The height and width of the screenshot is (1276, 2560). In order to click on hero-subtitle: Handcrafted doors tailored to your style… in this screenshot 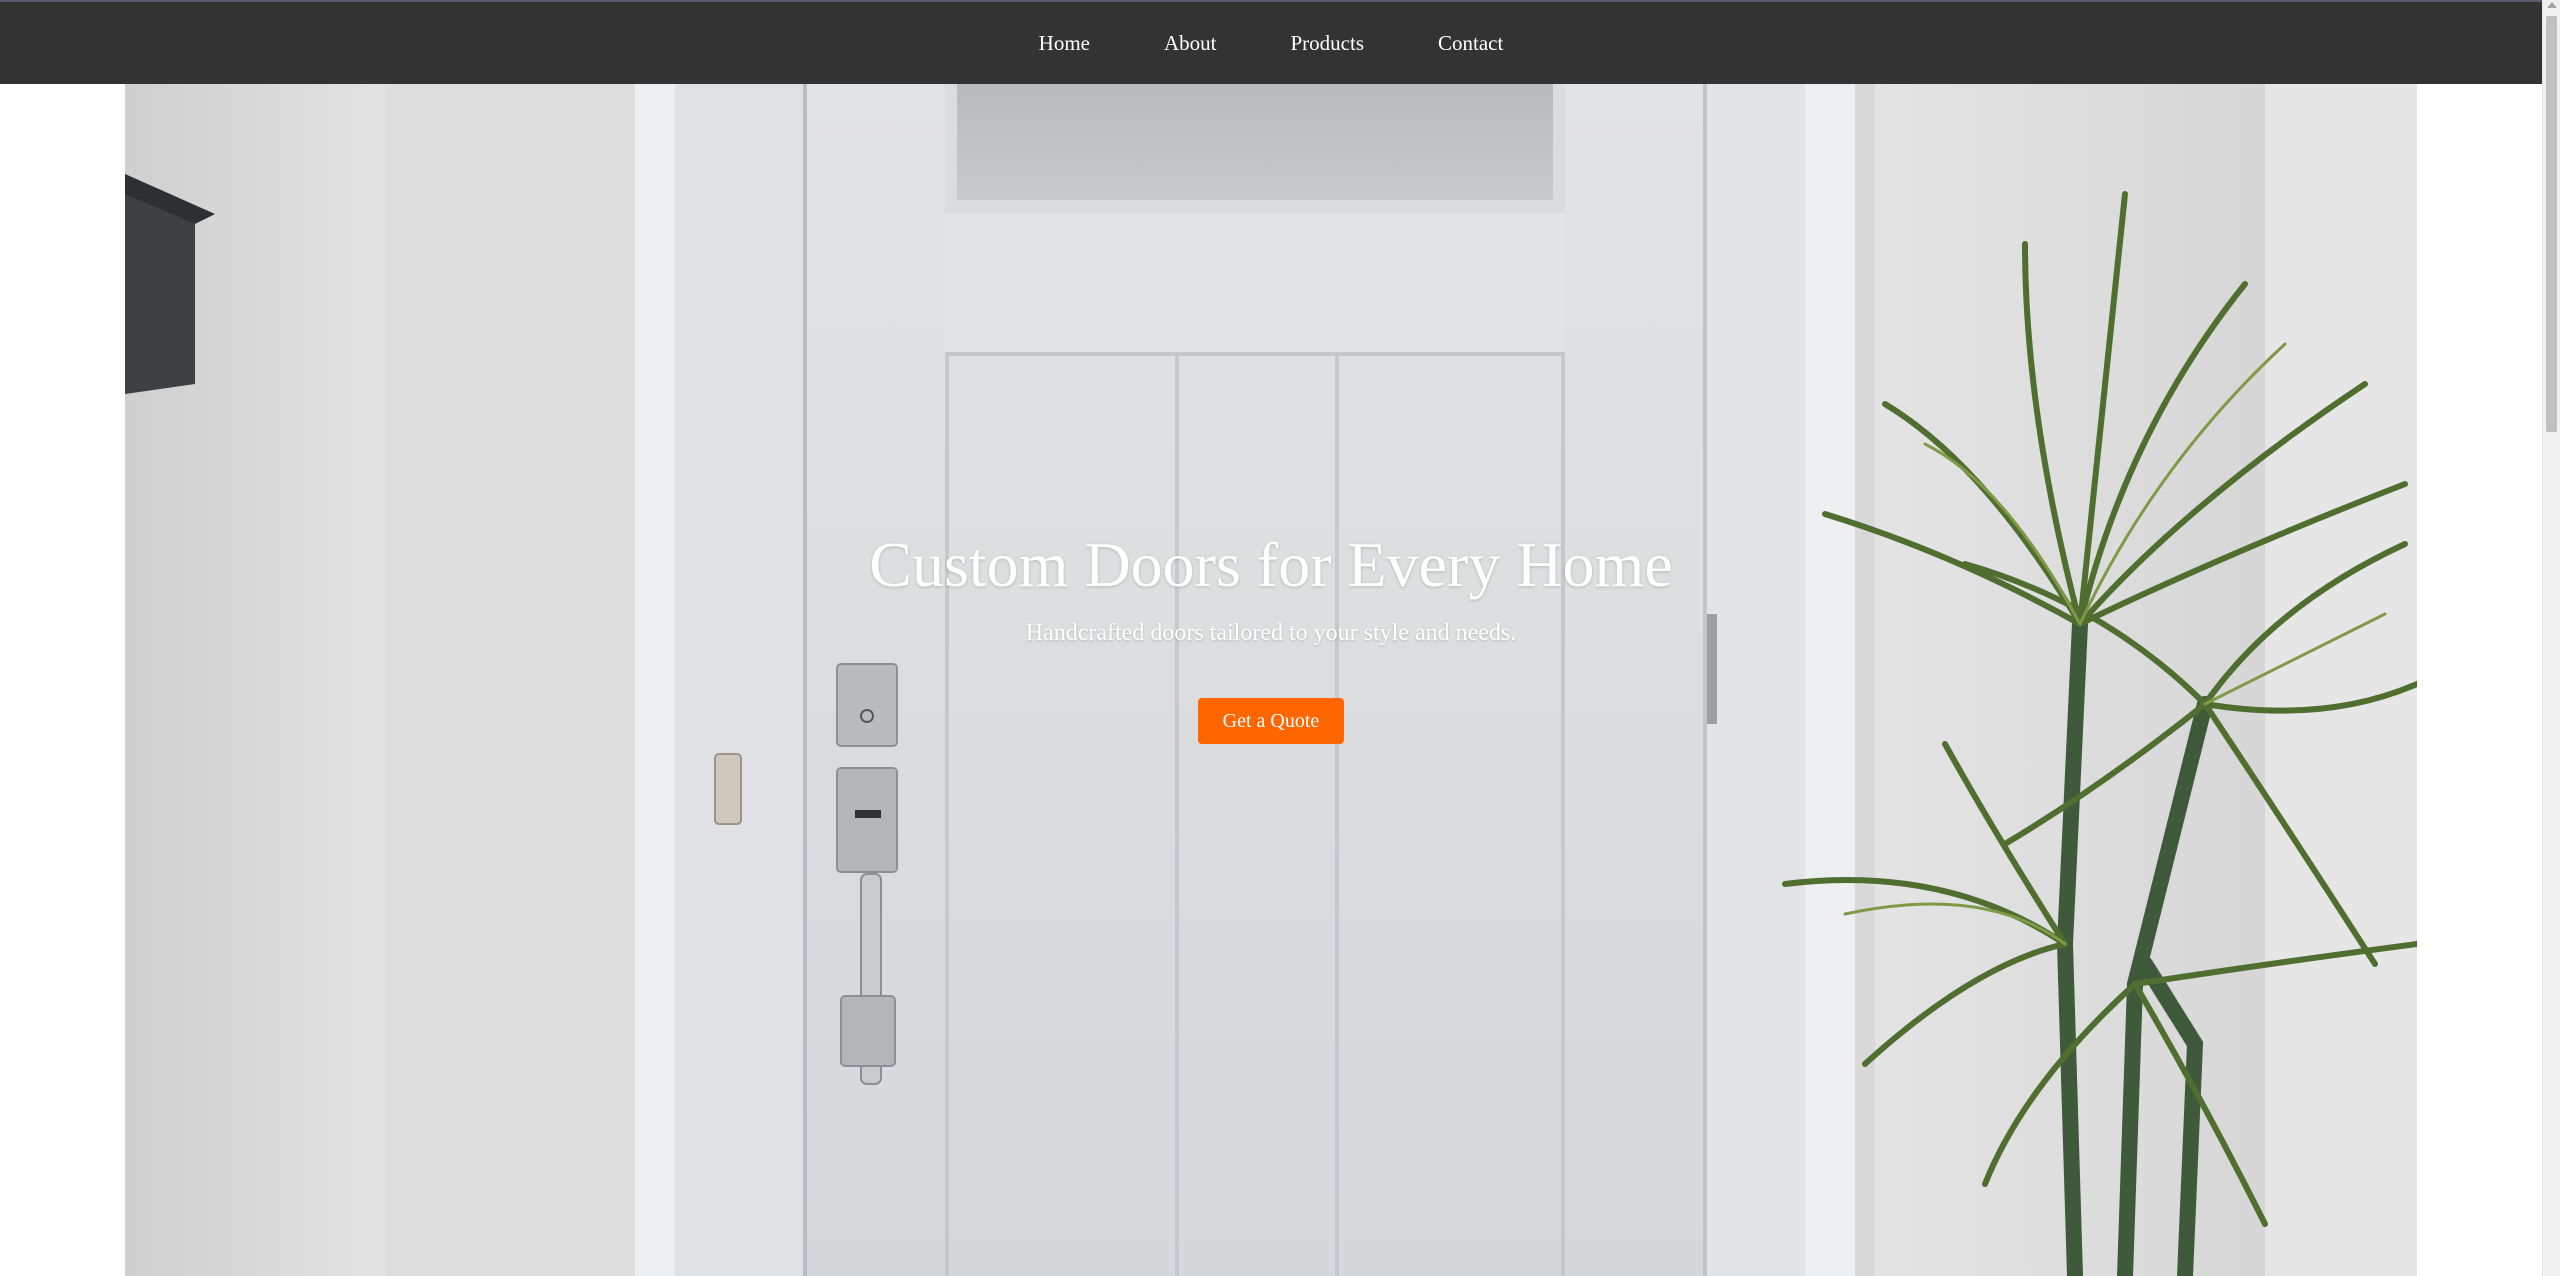, I will do `click(1271, 633)`.